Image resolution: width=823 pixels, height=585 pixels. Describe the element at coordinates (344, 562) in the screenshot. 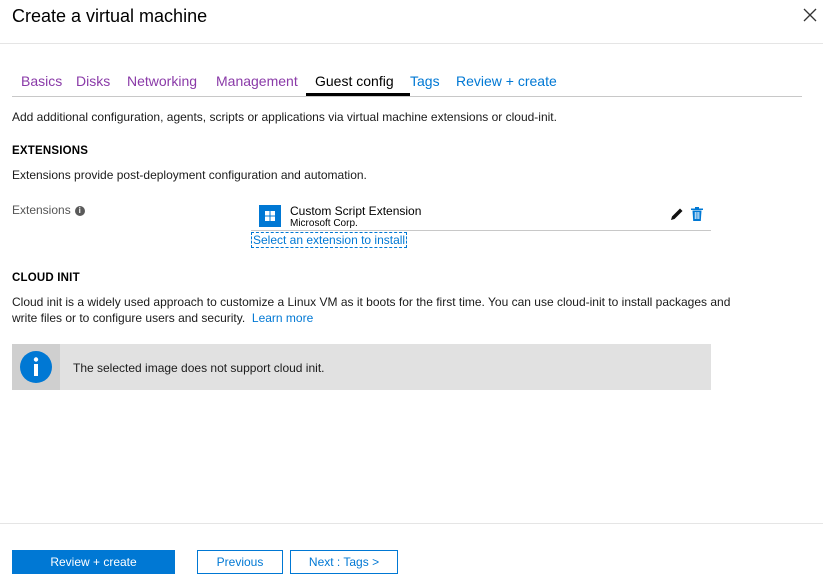

I see `next-tags-button: Next : Tags >` at that location.